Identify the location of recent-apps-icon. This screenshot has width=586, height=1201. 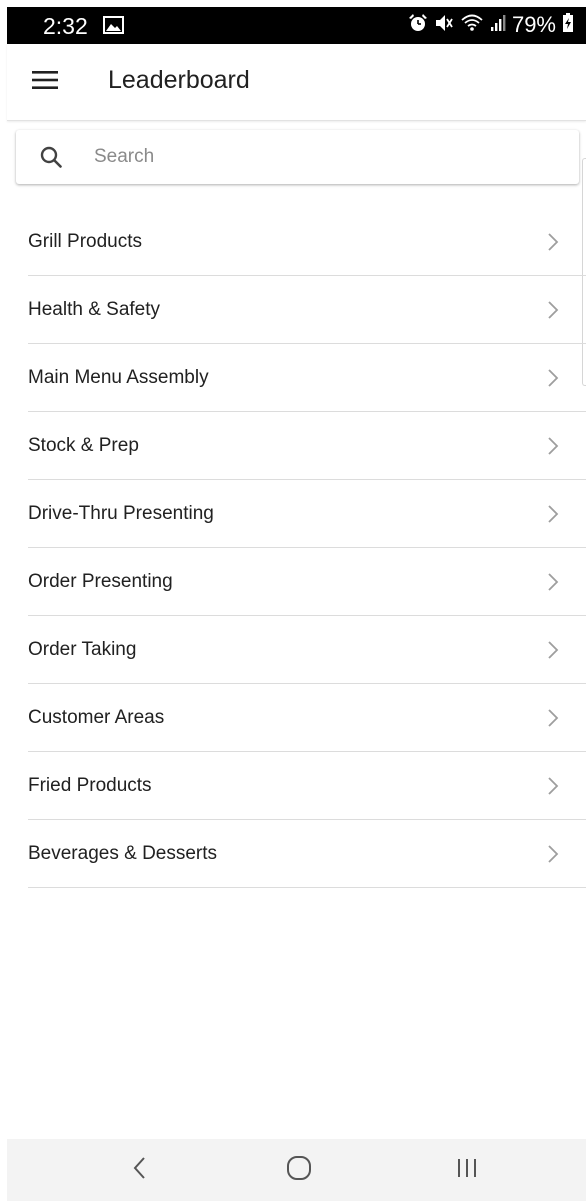
(467, 1170).